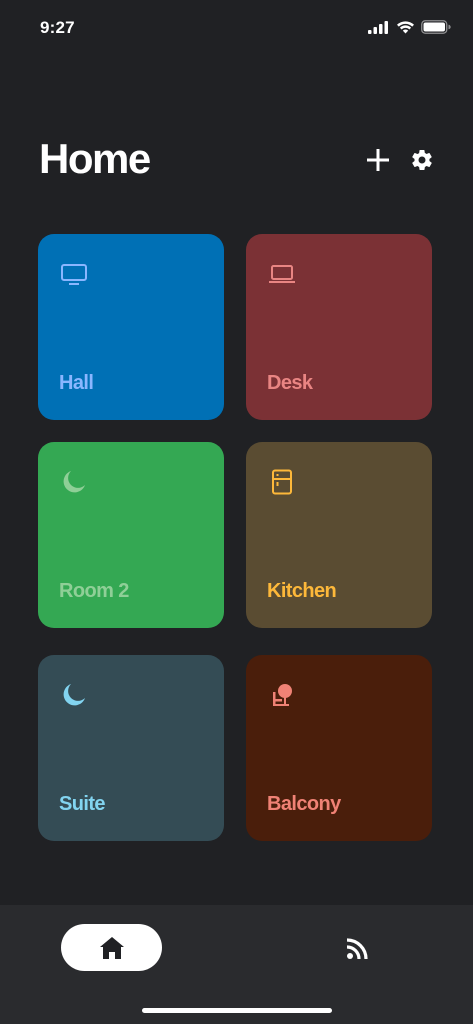 The image size is (473, 1024). Describe the element at coordinates (436, 27) in the screenshot. I see `battery-icon` at that location.